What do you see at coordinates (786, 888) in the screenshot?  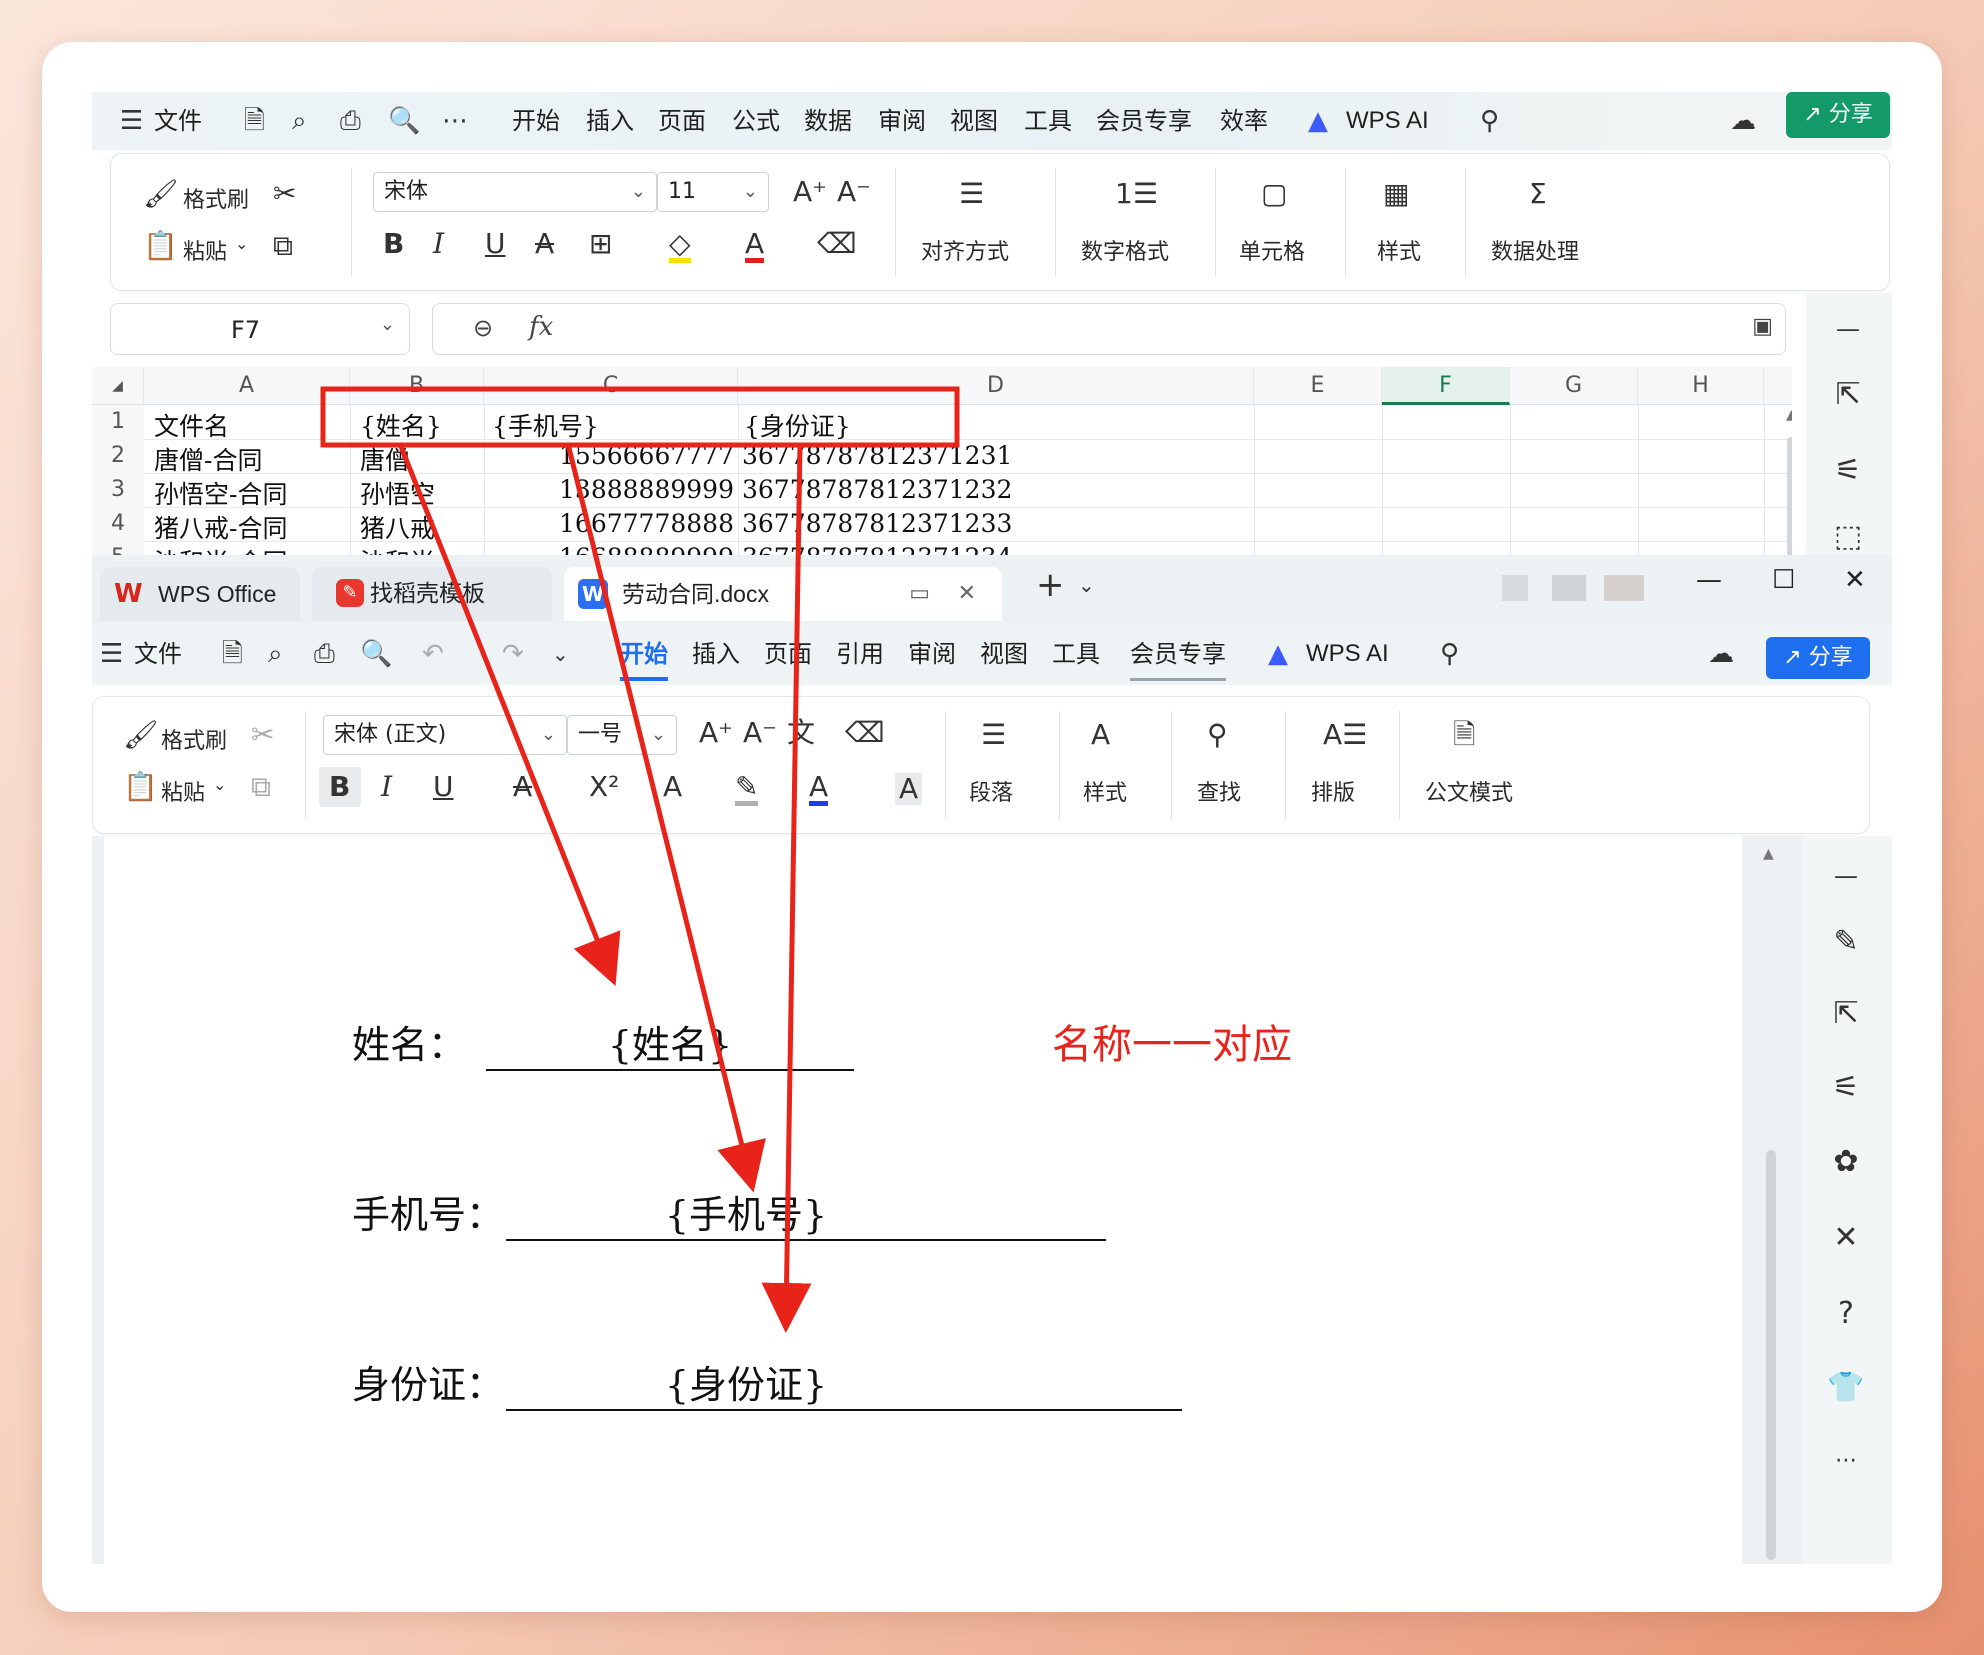 I see `arrow-id` at bounding box center [786, 888].